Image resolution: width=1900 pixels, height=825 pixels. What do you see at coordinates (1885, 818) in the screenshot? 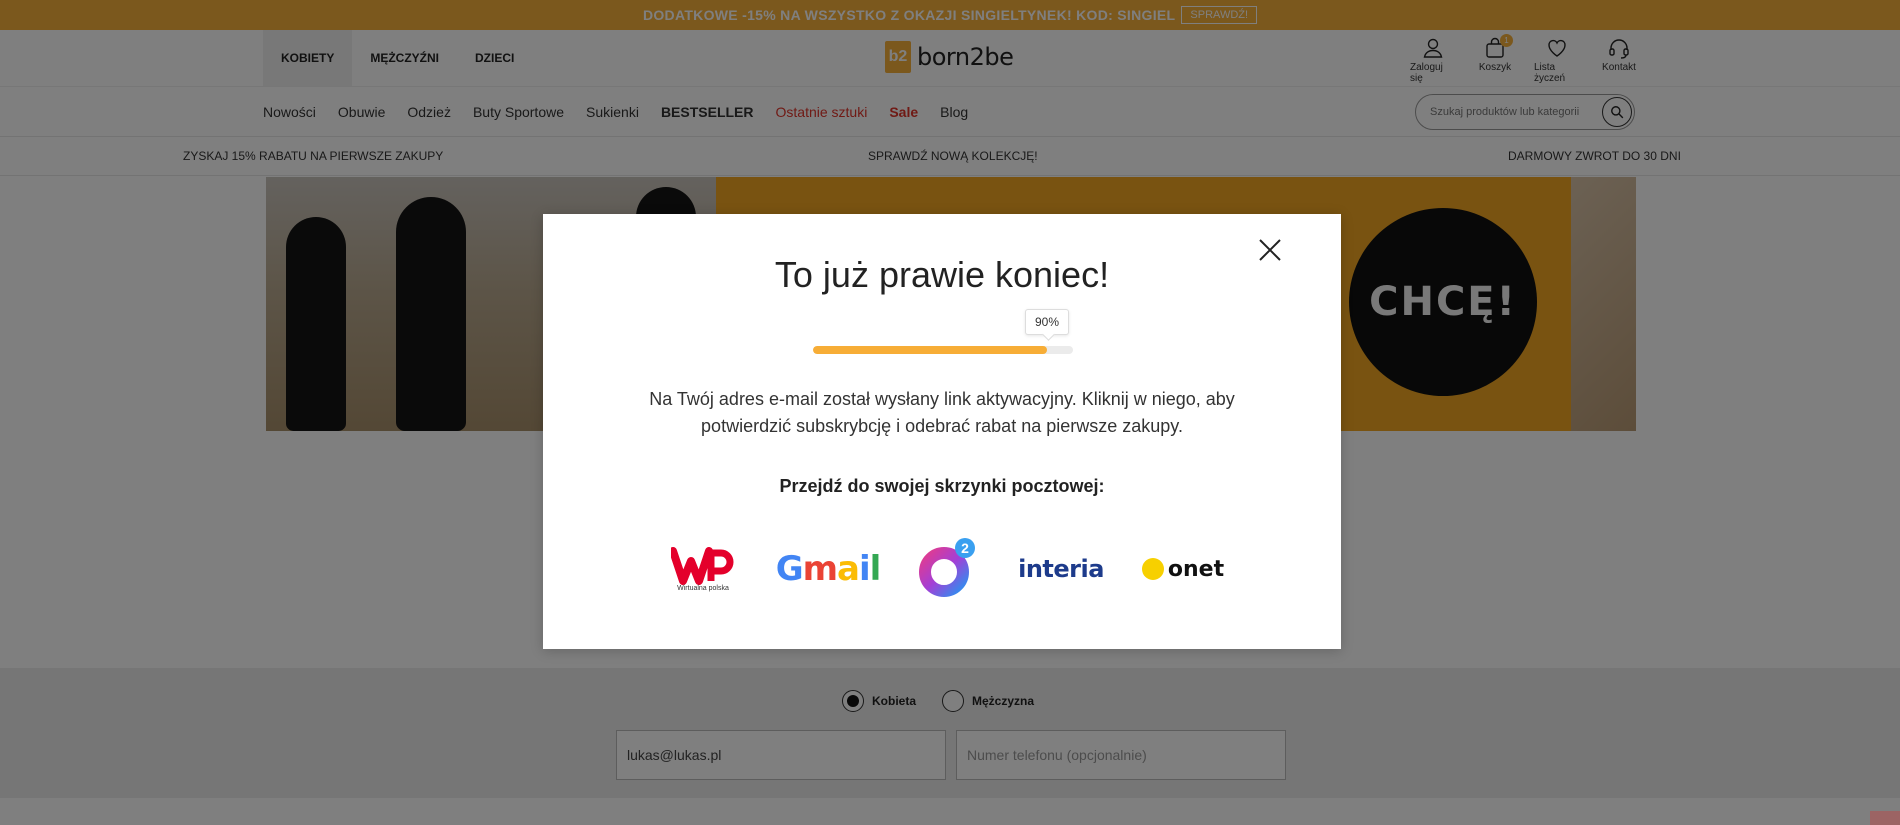
I see `corner-marker` at bounding box center [1885, 818].